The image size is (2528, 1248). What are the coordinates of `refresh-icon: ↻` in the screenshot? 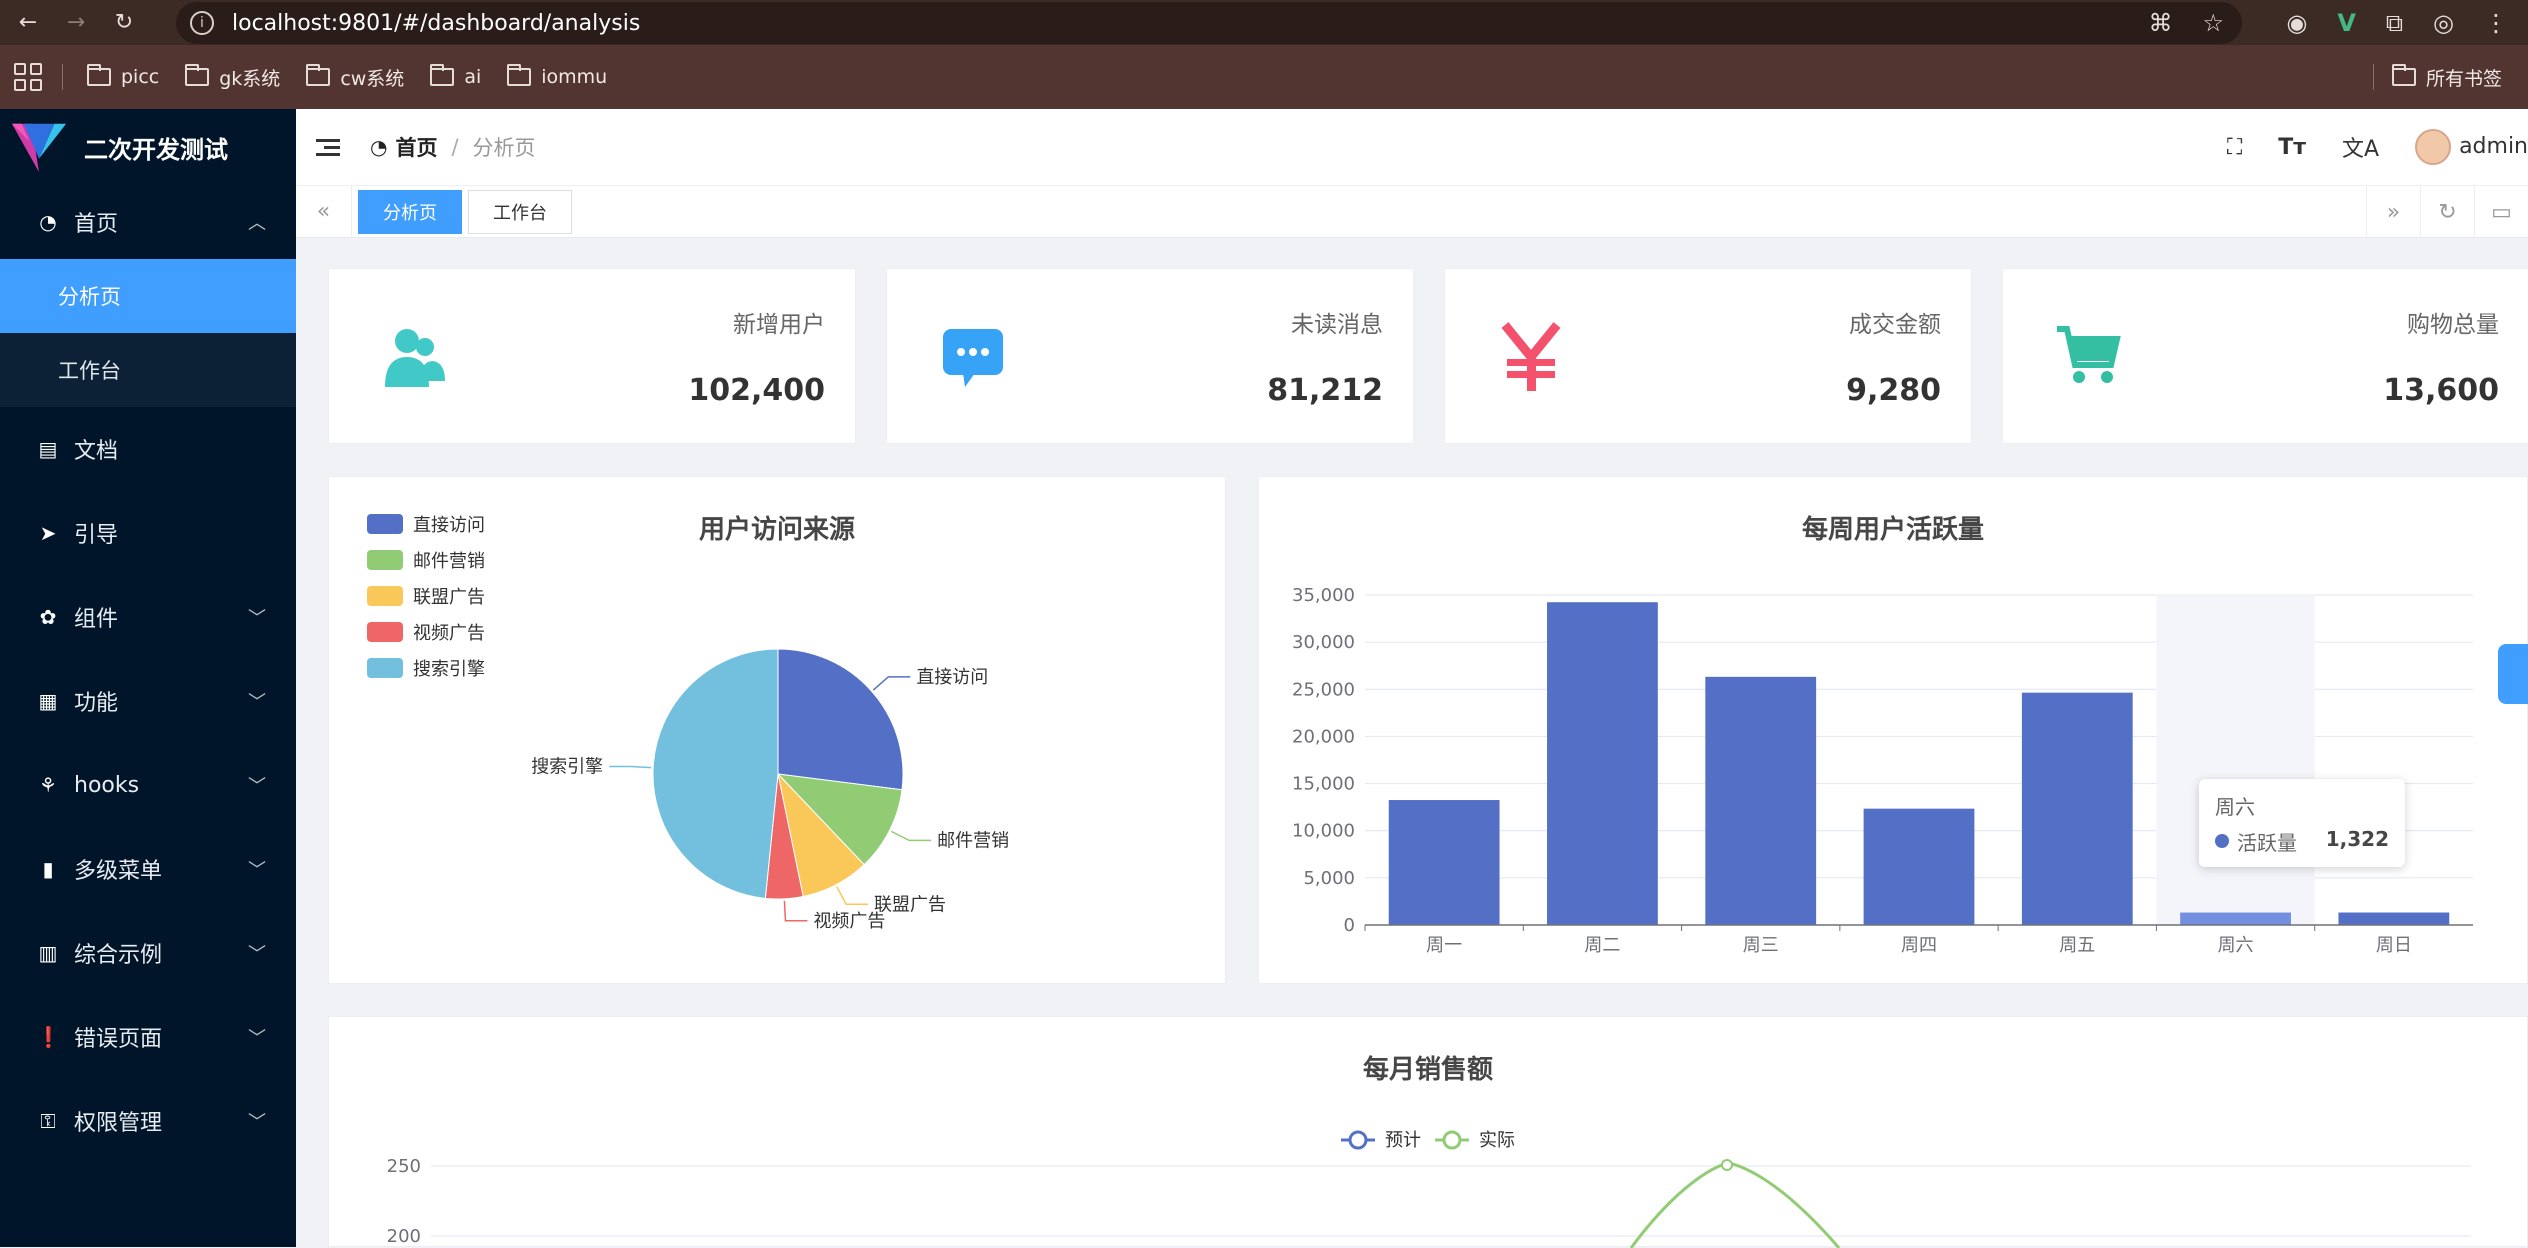 It's located at (2447, 212).